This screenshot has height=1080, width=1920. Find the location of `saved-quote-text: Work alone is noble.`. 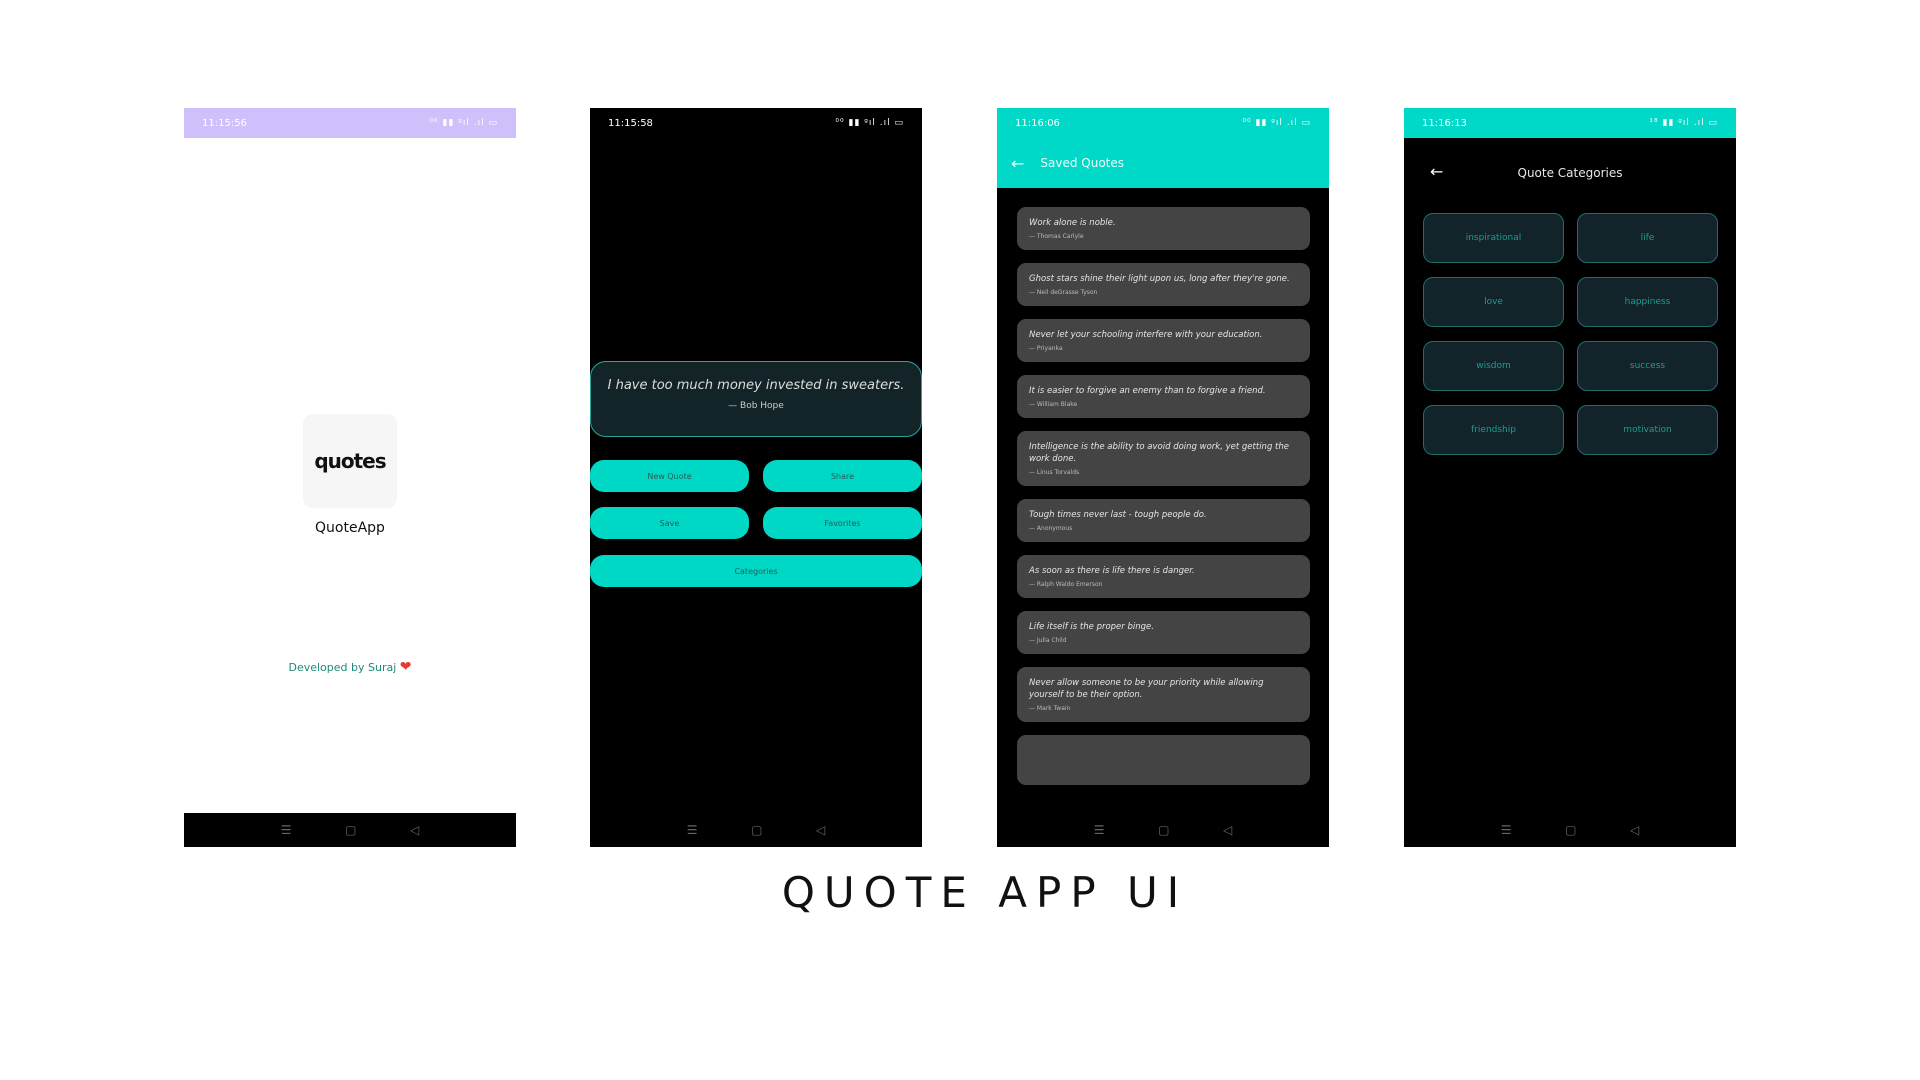

saved-quote-text: Work alone is noble. is located at coordinates (1072, 223).